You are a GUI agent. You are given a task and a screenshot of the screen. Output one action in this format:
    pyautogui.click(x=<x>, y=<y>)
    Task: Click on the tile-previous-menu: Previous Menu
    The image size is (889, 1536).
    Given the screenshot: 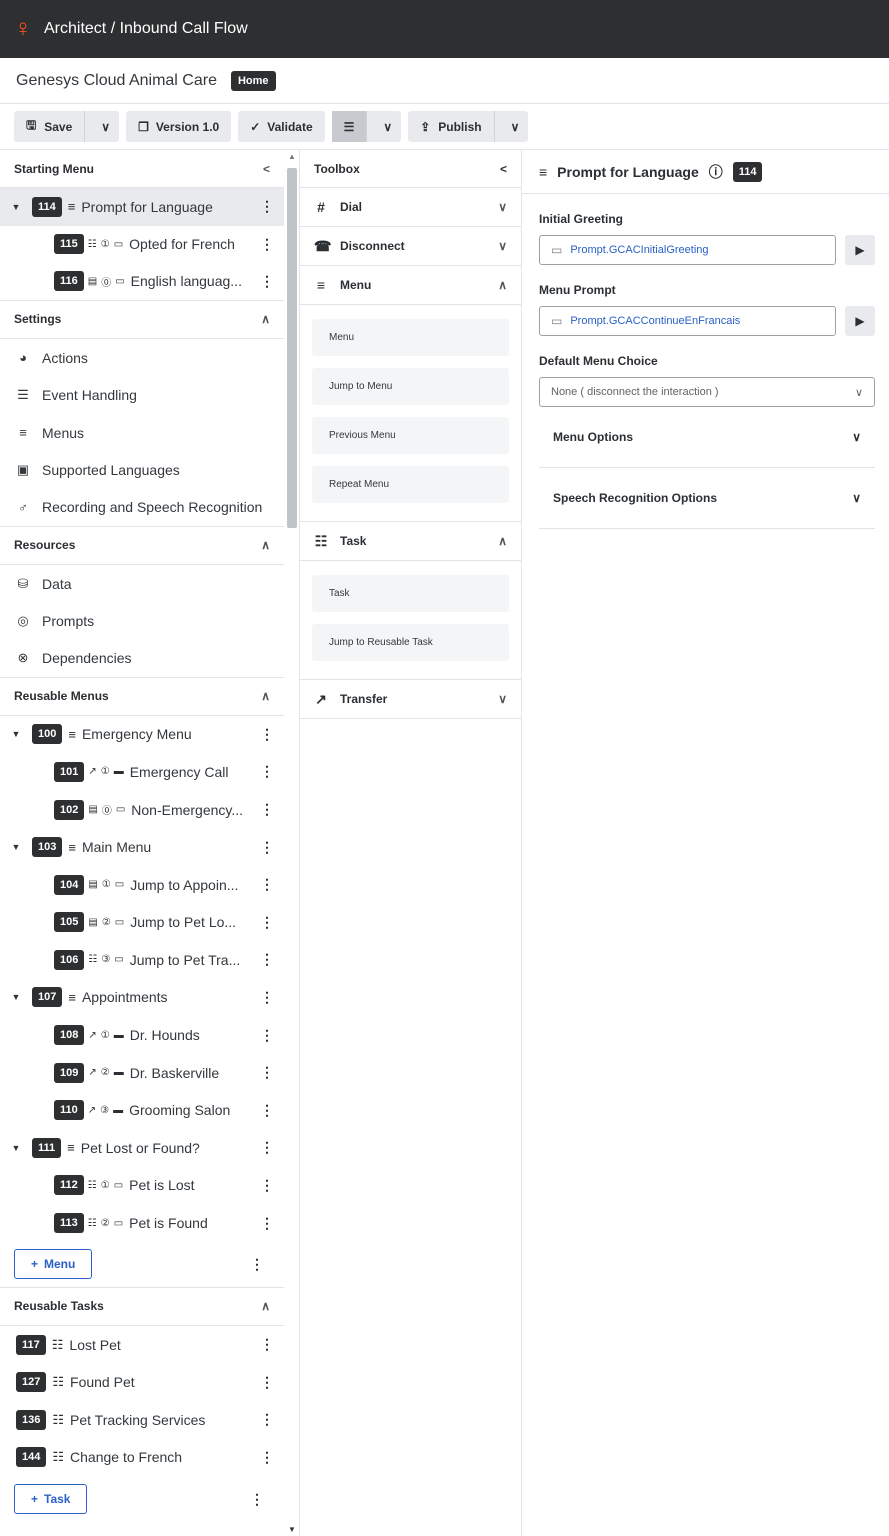 What is the action you would take?
    pyautogui.click(x=410, y=435)
    